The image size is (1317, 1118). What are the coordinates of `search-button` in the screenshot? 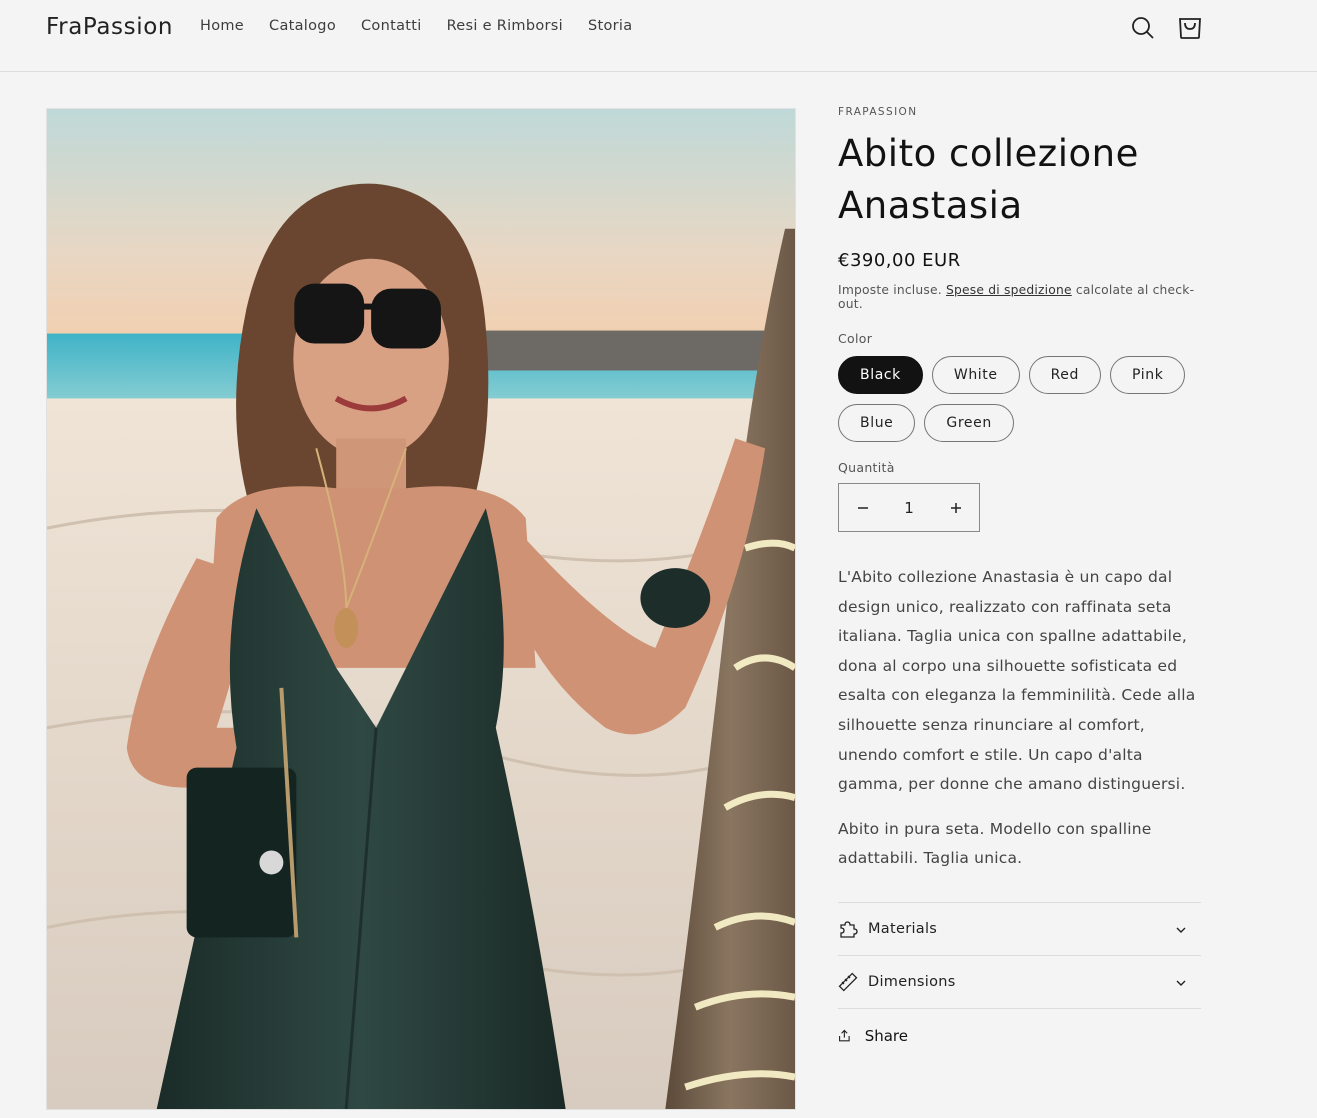 It's located at (1143, 28).